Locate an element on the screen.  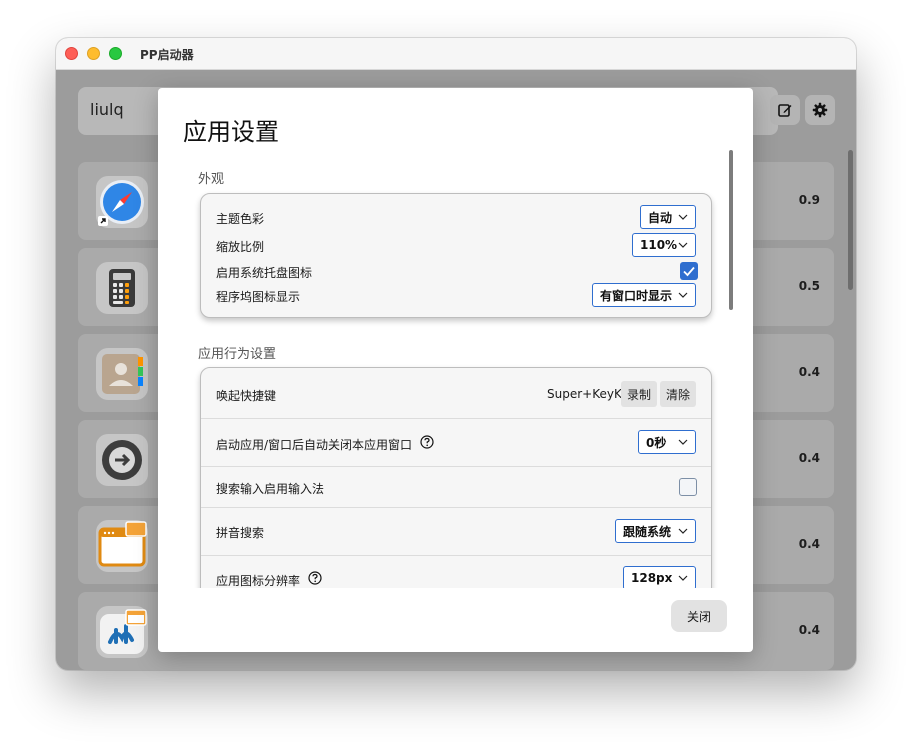
tray-checkbox is located at coordinates (689, 271).